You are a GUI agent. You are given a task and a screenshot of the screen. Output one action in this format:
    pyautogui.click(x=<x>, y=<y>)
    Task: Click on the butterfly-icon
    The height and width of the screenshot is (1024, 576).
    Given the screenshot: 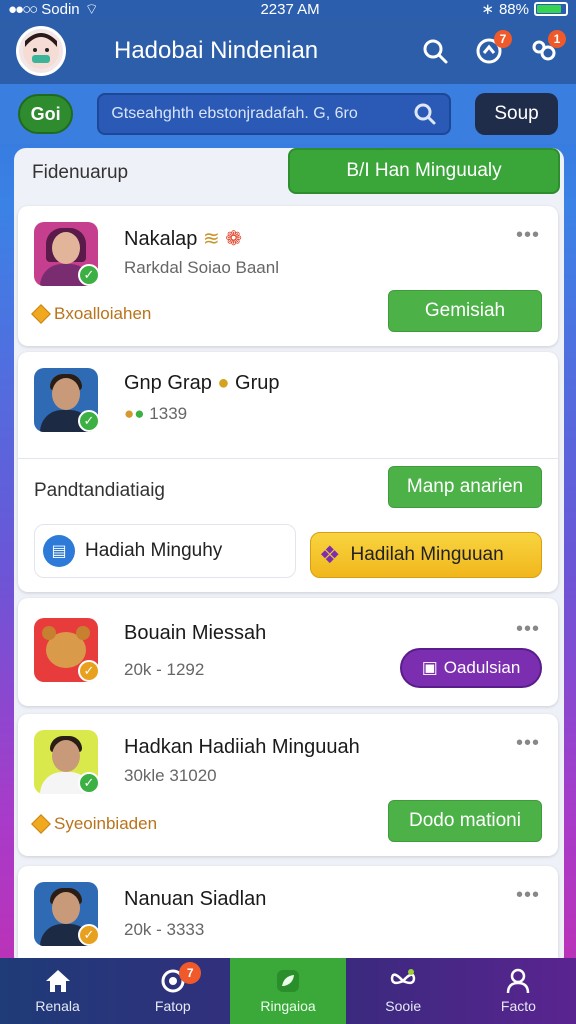 What is the action you would take?
    pyautogui.click(x=403, y=977)
    